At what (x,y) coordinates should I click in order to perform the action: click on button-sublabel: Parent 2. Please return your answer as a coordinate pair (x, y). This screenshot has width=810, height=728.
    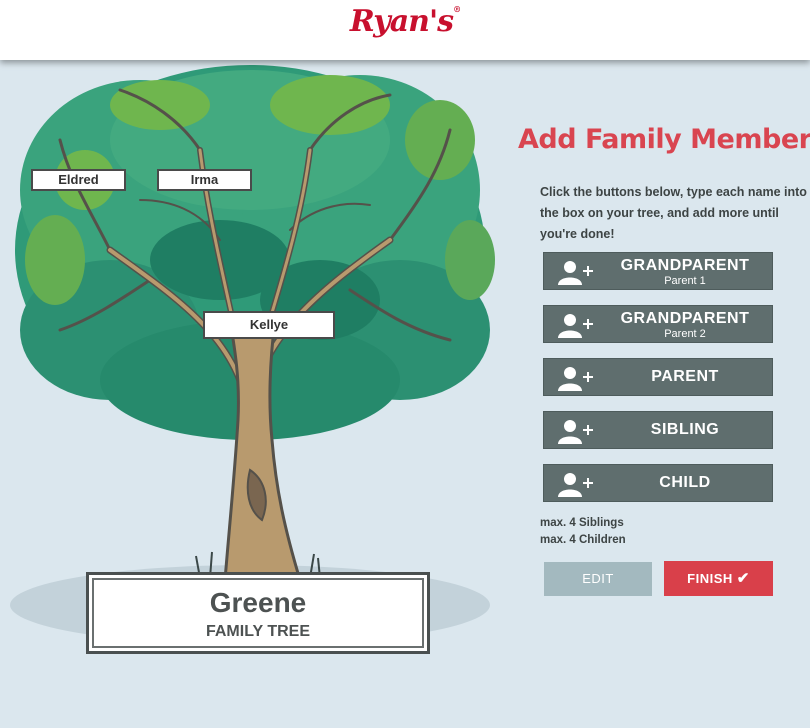
    Looking at the image, I should click on (685, 334).